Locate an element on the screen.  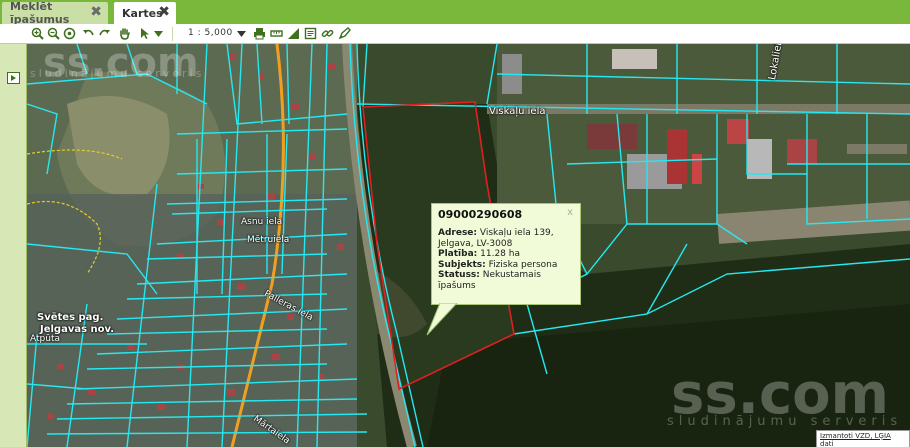
chevron-down-icon is located at coordinates (158, 33).